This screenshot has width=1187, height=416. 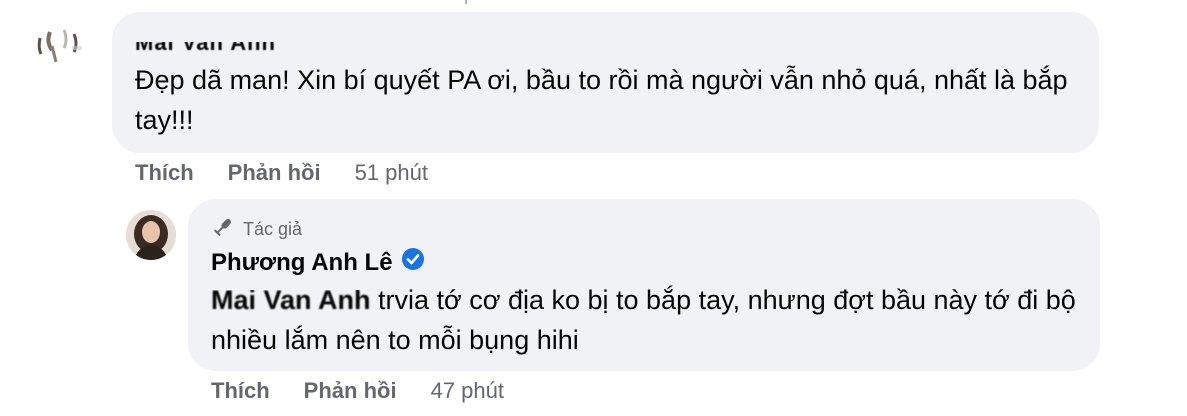 What do you see at coordinates (273, 229) in the screenshot?
I see `author-badge-label: Tác giả` at bounding box center [273, 229].